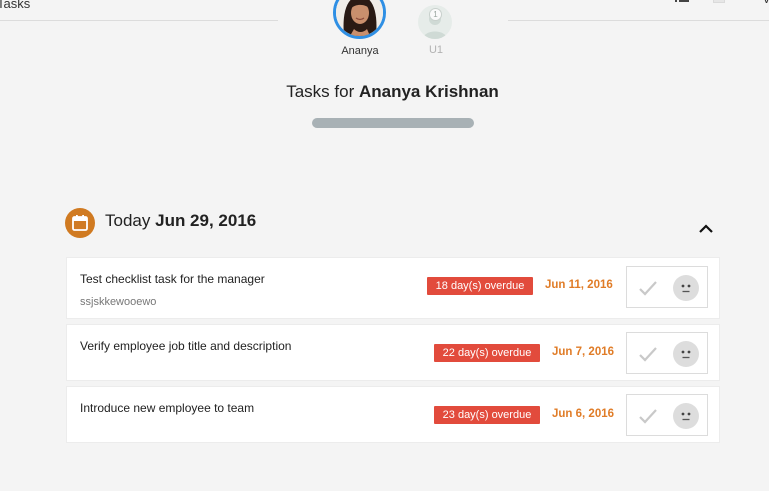  I want to click on view-toggle-label: Vi, so click(766, 3).